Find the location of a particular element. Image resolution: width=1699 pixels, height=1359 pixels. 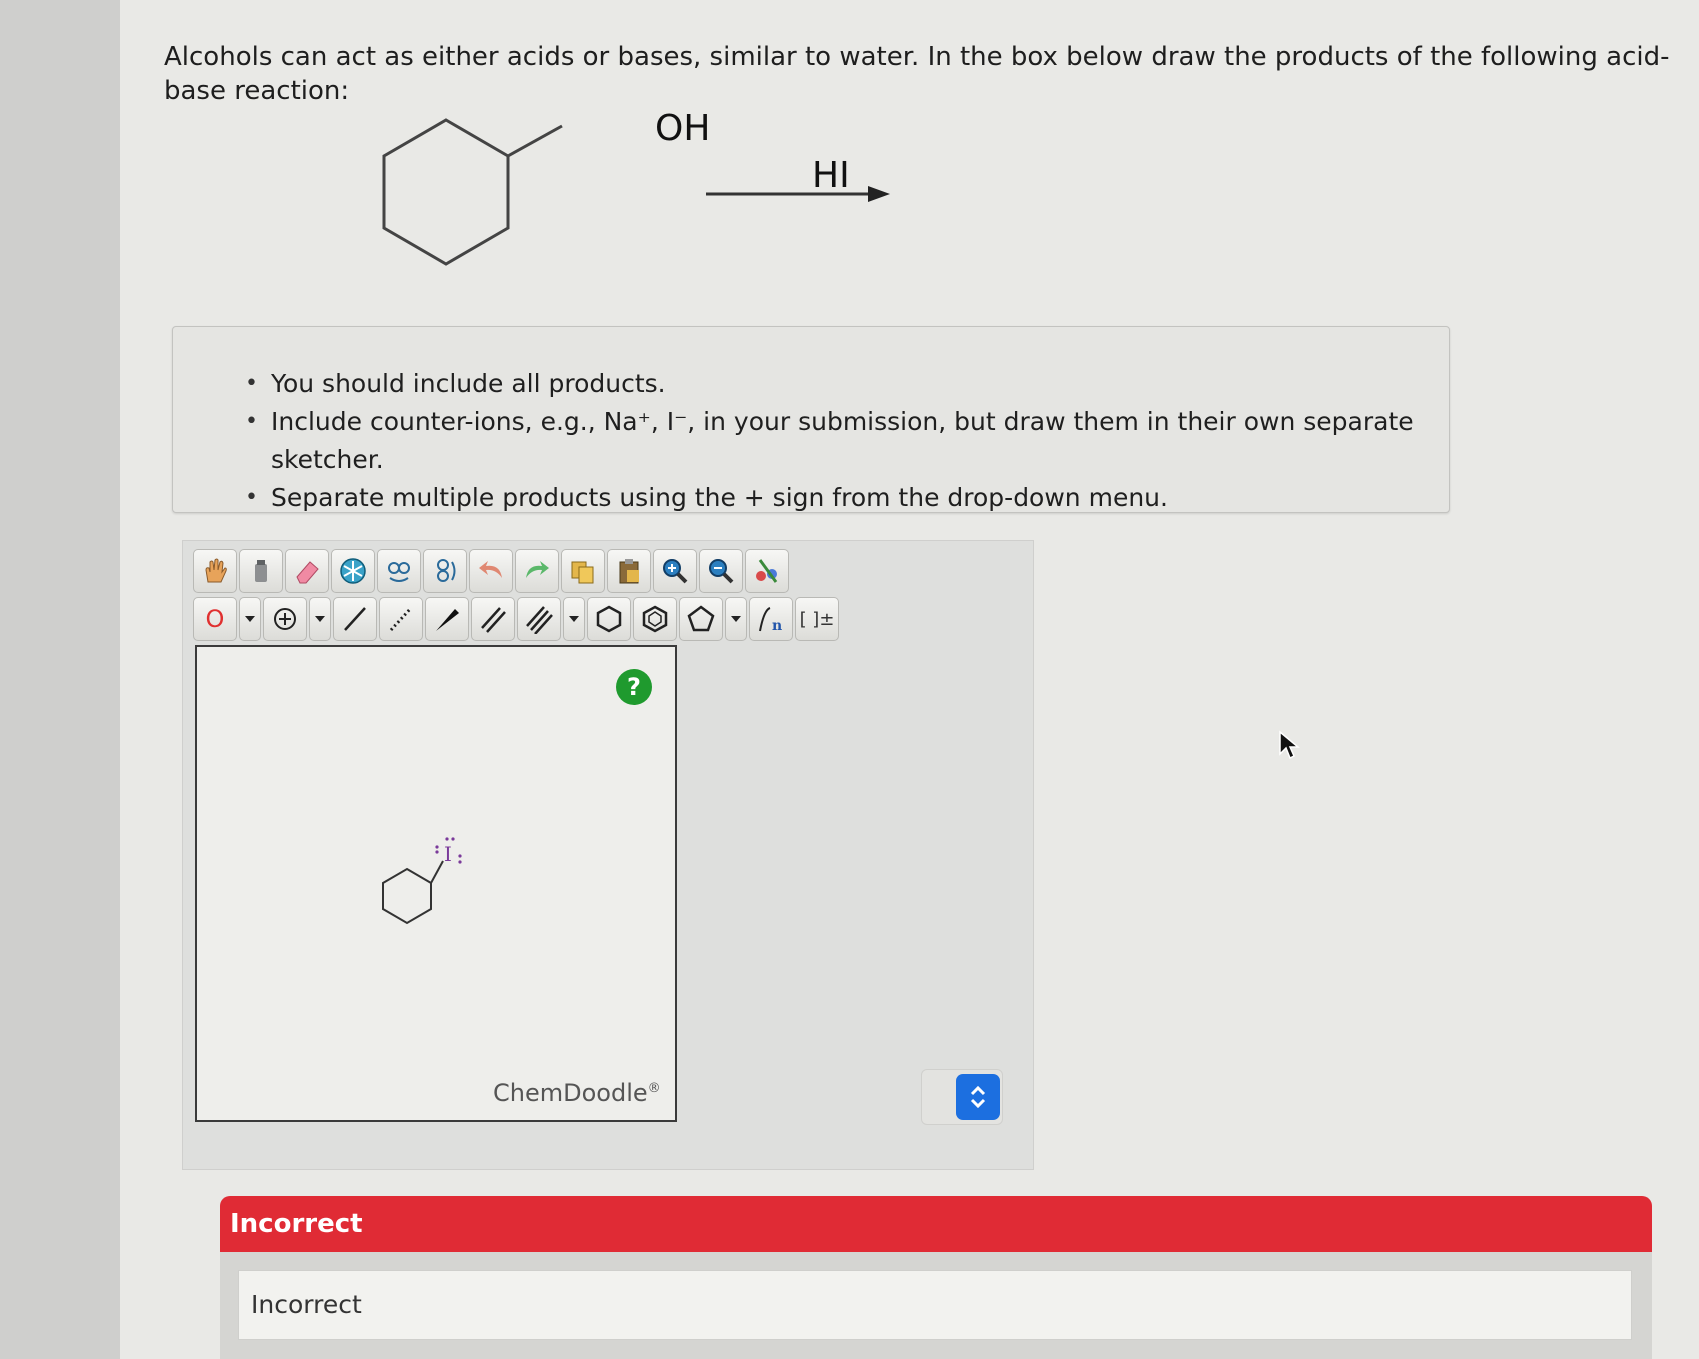

zoom-in-icon is located at coordinates (675, 571).